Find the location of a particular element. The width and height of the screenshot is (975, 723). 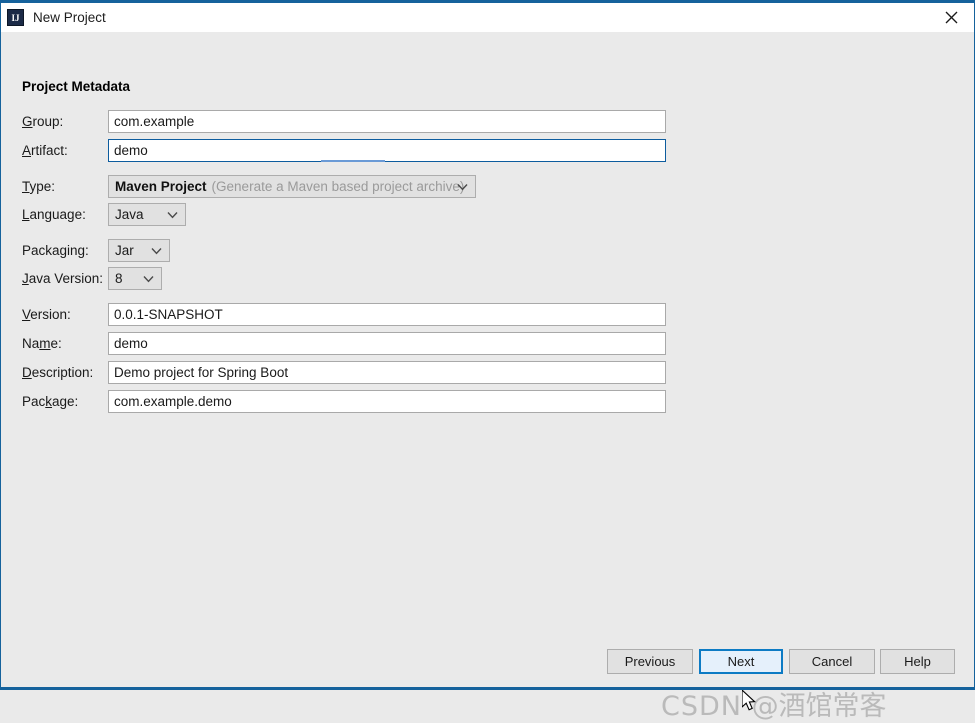

label-artifact: Artifact: is located at coordinates (45, 150).